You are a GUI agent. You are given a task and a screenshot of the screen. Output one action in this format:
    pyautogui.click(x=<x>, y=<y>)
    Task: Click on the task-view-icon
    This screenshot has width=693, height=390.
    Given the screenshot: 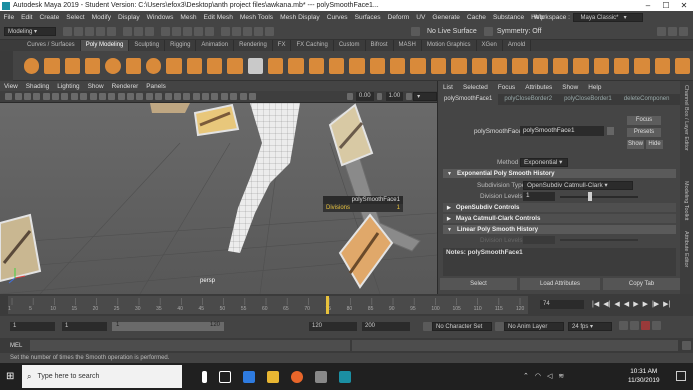 What is the action you would take?
    pyautogui.click(x=225, y=376)
    